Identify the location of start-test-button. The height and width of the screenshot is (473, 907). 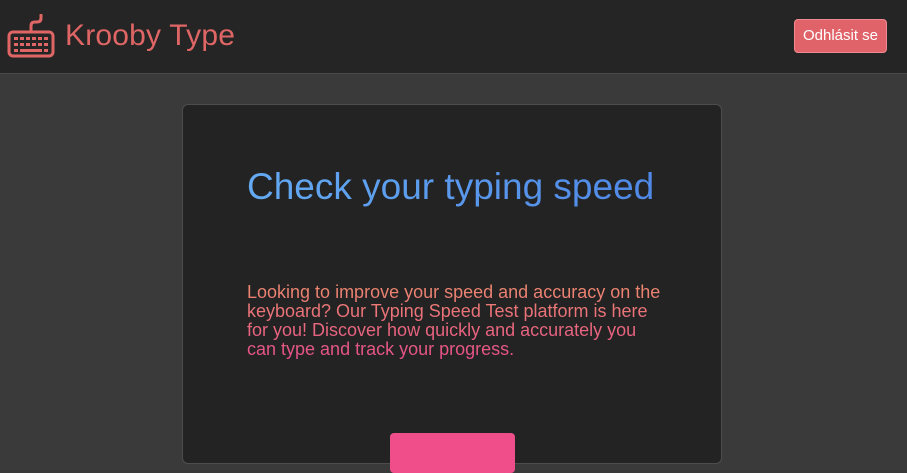
(452, 453).